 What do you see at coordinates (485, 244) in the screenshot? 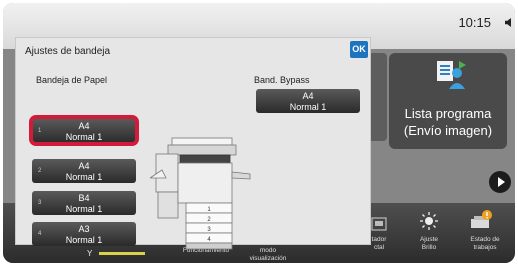
I see `job-status-button: Estado de trabajos` at bounding box center [485, 244].